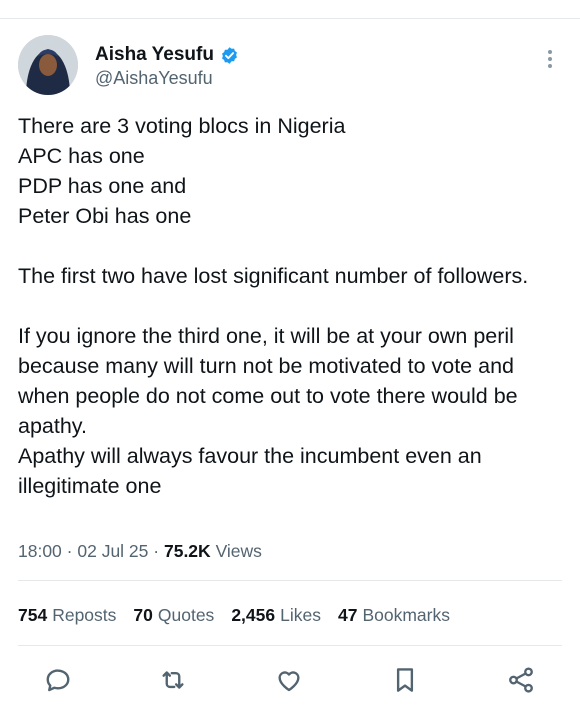 The height and width of the screenshot is (720, 580). I want to click on repost-button, so click(173, 680).